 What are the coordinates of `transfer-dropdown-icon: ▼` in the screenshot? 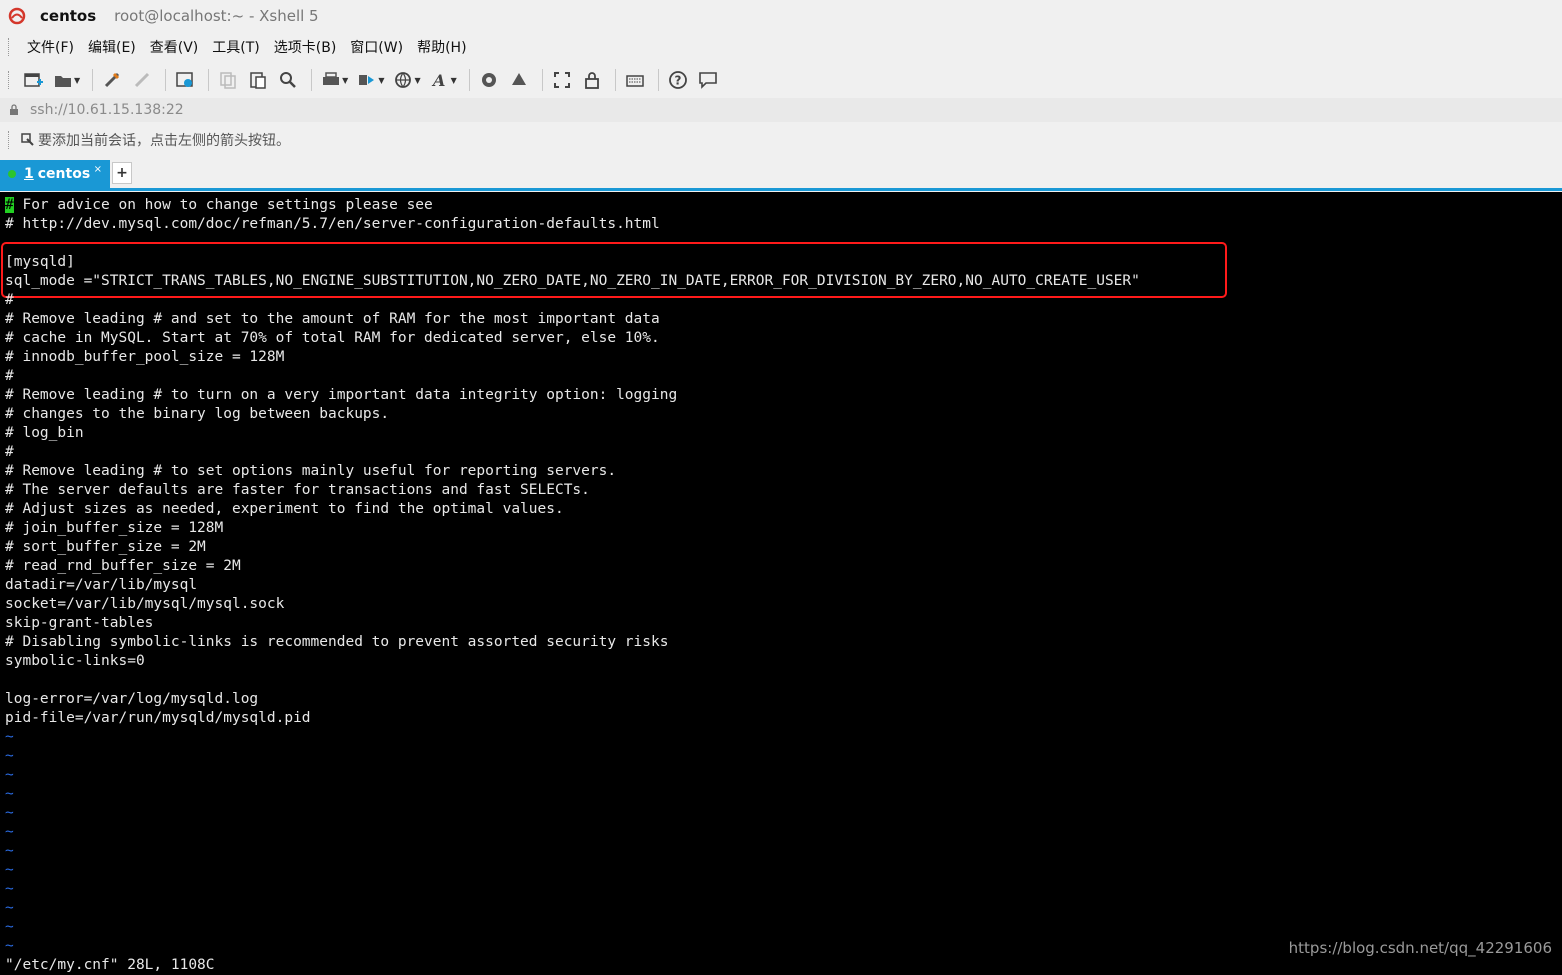 It's located at (381, 80).